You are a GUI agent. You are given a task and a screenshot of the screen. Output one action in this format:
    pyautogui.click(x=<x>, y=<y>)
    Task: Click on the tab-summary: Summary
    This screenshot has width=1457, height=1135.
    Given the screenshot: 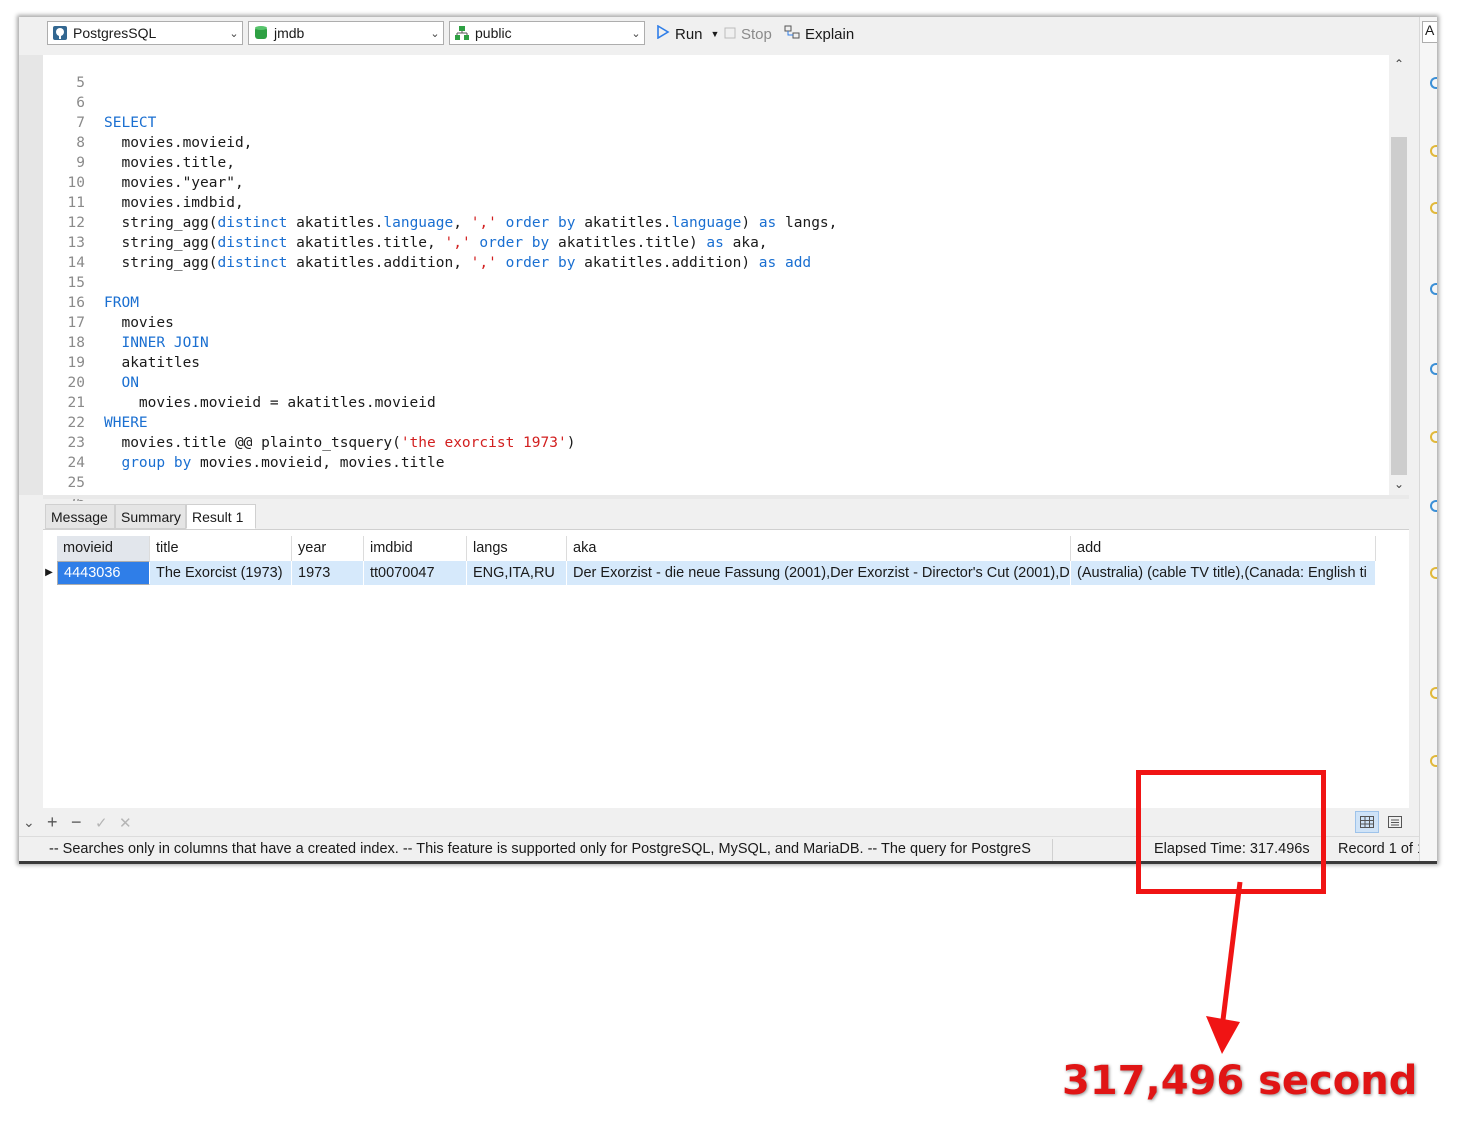 What is the action you would take?
    pyautogui.click(x=150, y=516)
    